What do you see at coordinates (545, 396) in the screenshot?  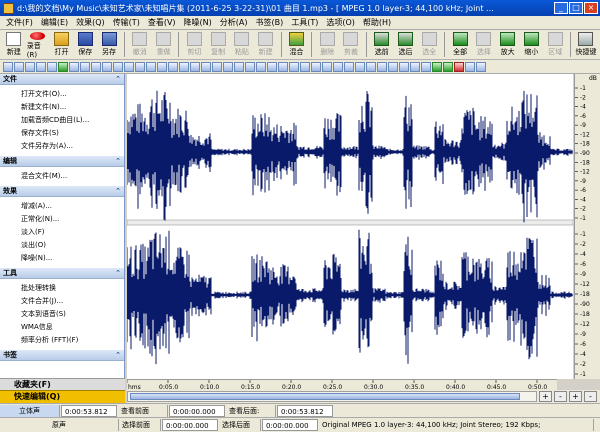 I see `zoom-in-h-button: +` at bounding box center [545, 396].